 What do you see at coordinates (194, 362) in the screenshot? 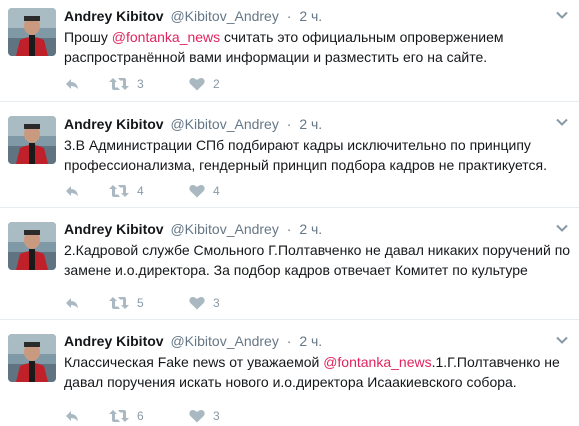
I see `tweet-text-part: Классическая Fake news от уважаемой` at bounding box center [194, 362].